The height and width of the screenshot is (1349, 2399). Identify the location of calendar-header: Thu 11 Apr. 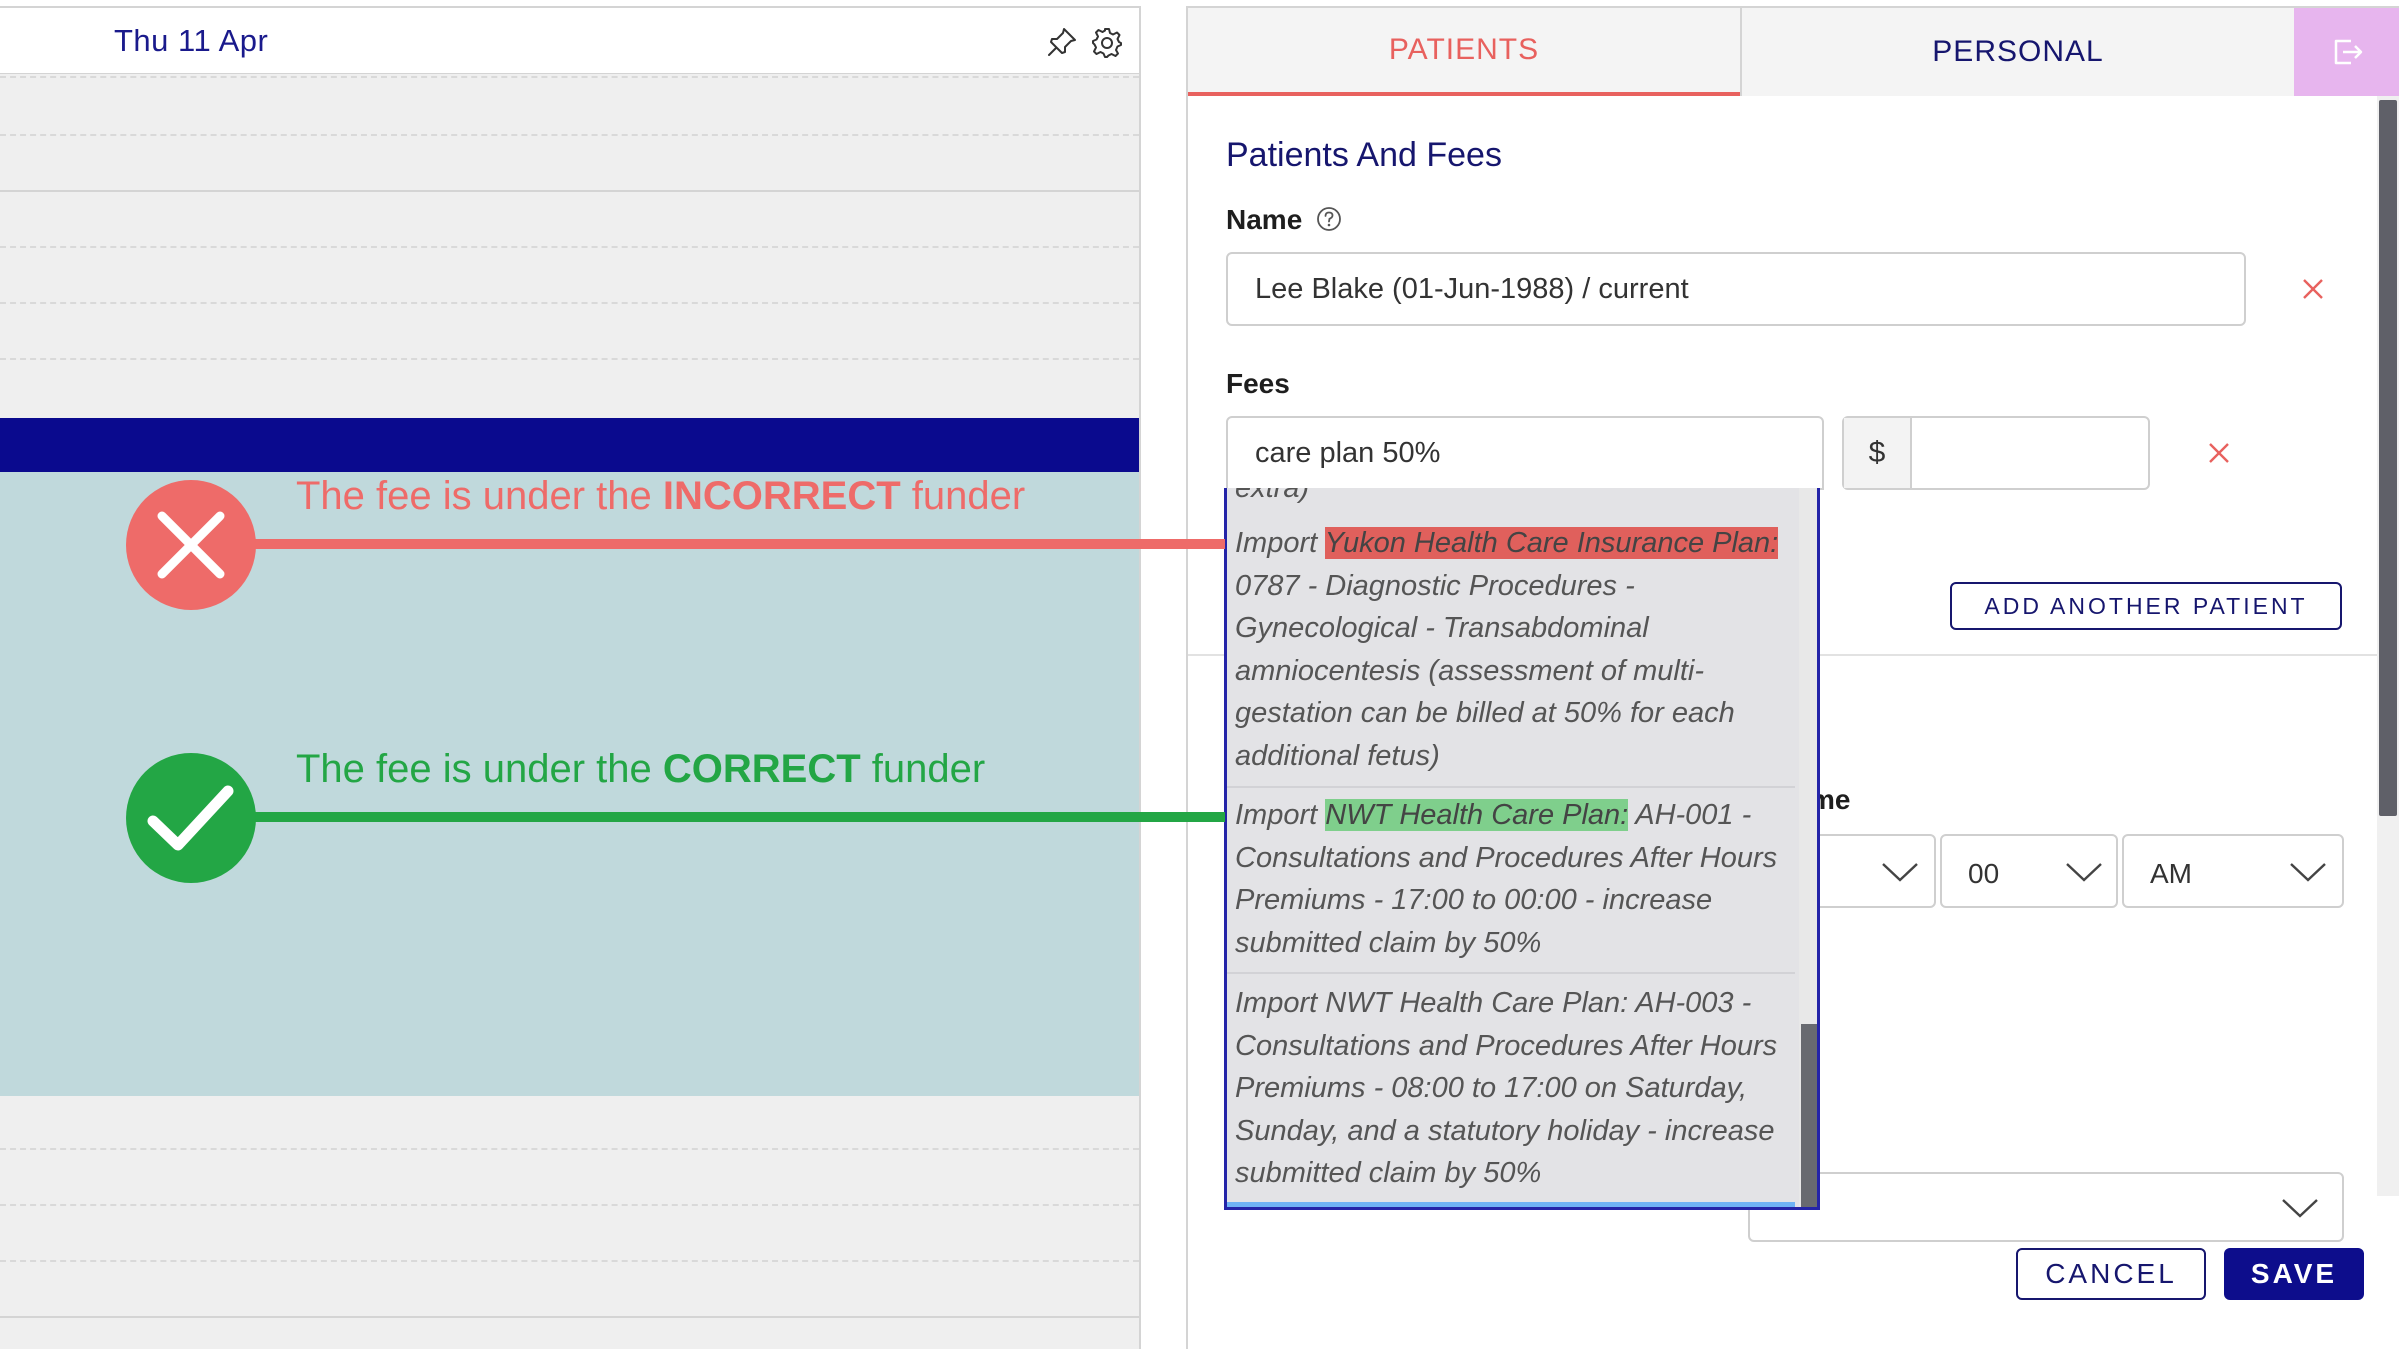
(569, 41).